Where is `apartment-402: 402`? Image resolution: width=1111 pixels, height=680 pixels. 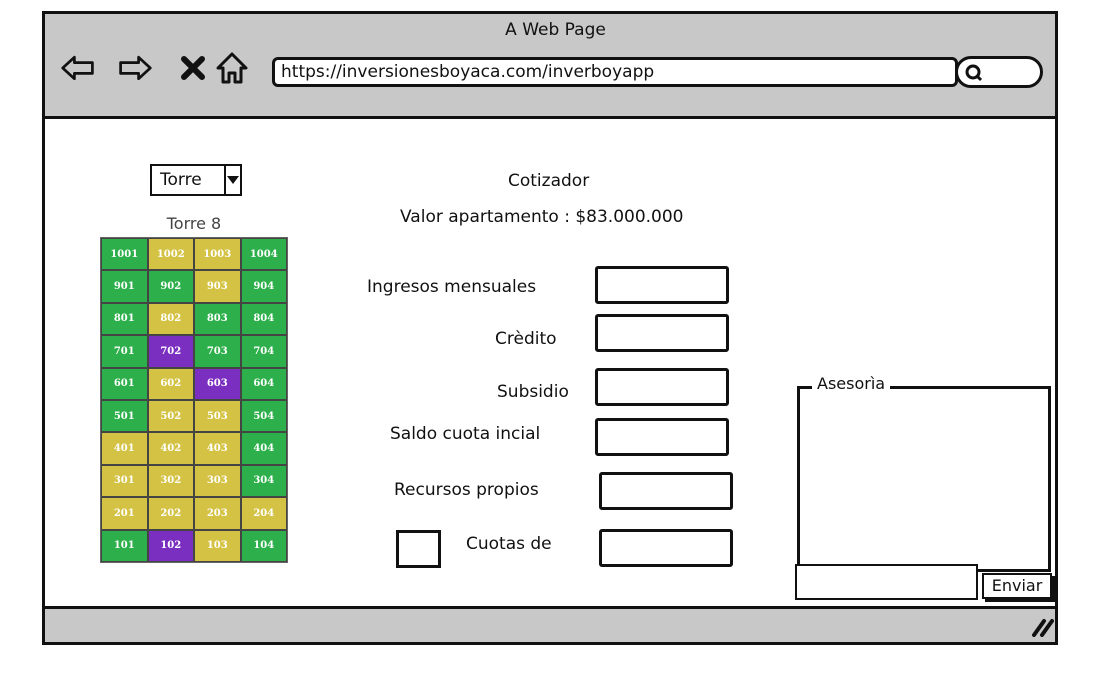
apartment-402: 402 is located at coordinates (170, 448).